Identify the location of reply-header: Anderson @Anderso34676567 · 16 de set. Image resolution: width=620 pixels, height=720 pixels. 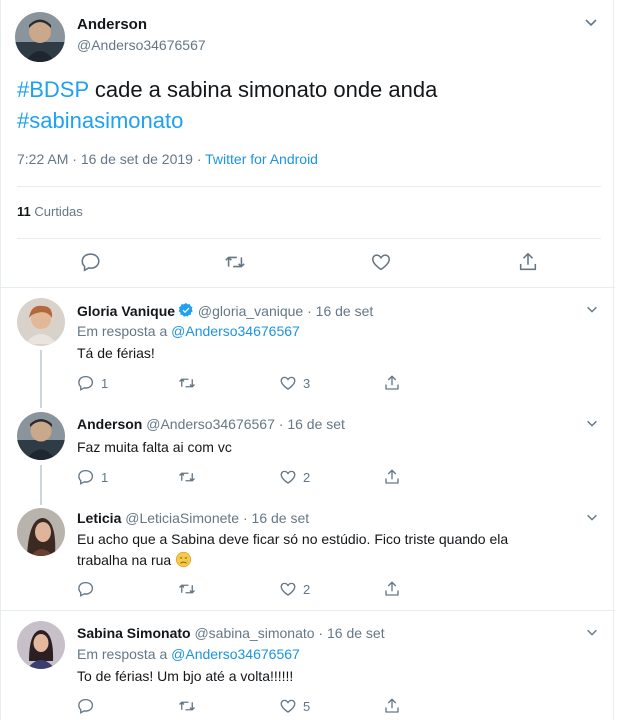
(211, 424).